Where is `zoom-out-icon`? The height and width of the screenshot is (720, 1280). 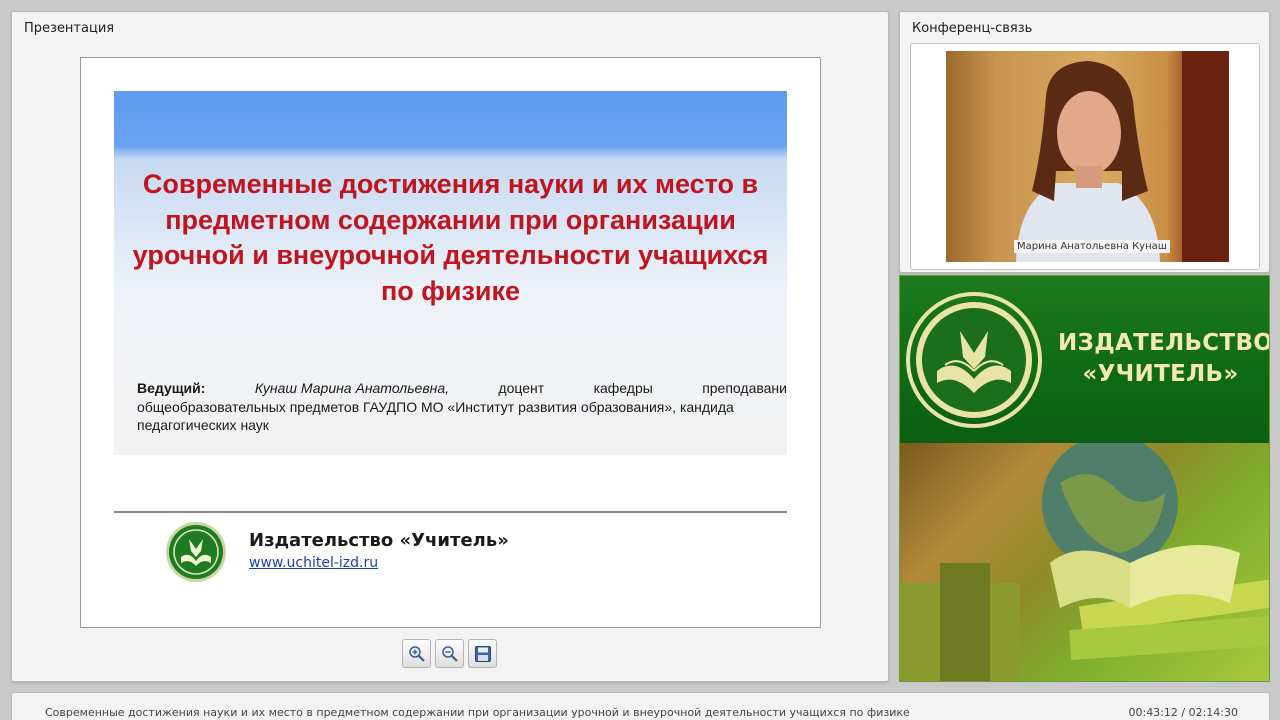 zoom-out-icon is located at coordinates (449, 653).